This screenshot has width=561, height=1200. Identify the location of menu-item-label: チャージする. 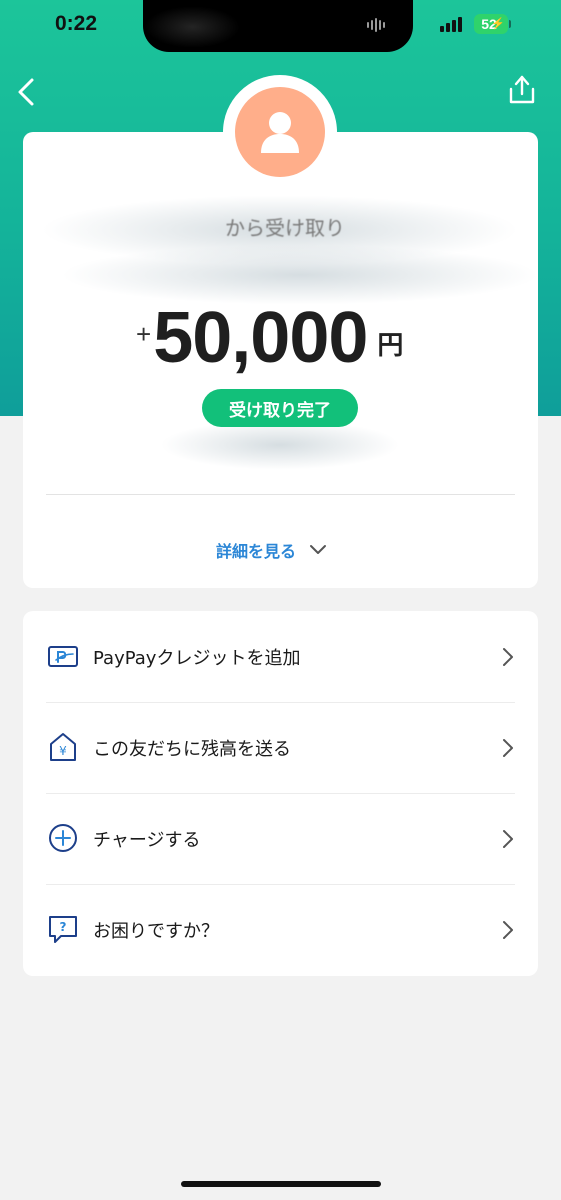
(147, 840).